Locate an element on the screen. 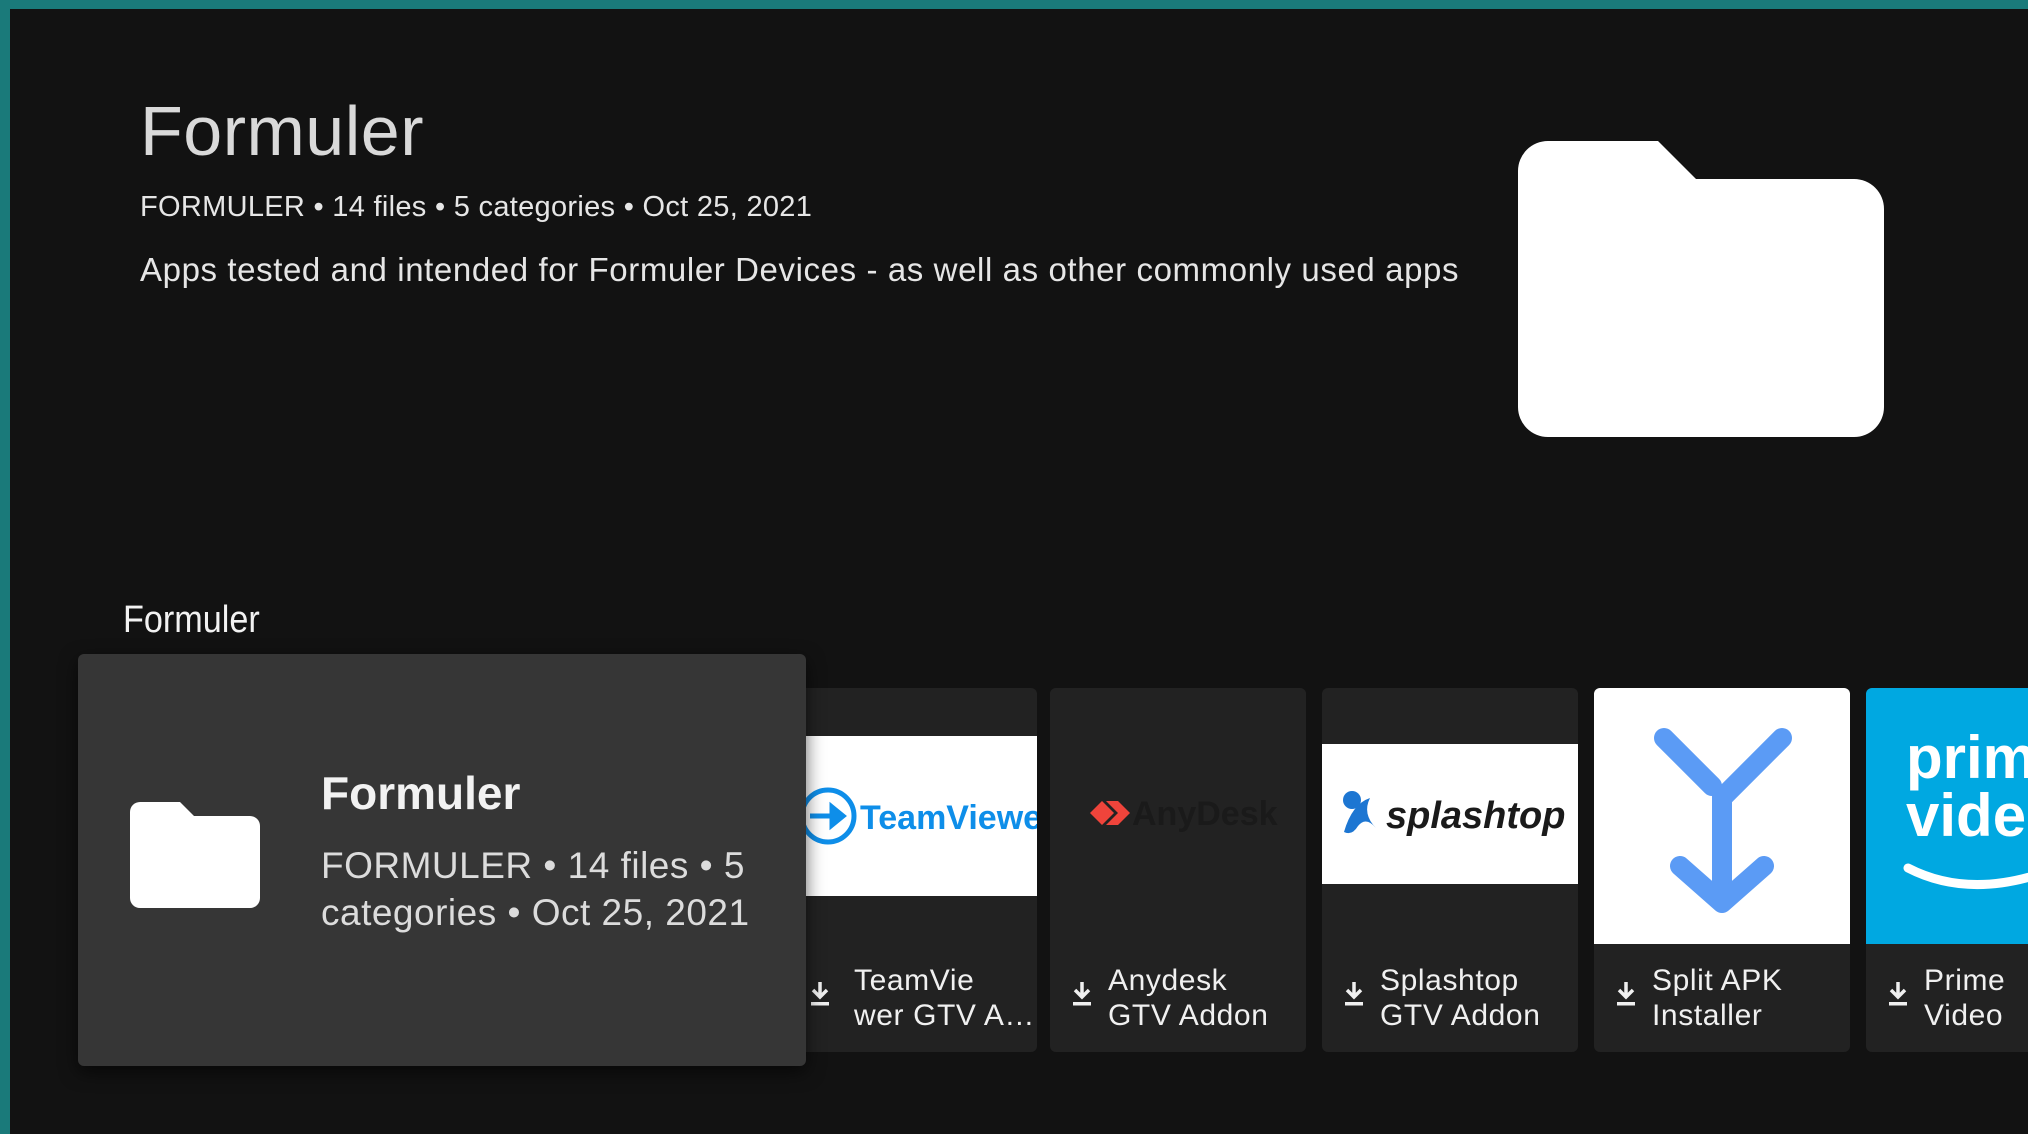 The height and width of the screenshot is (1134, 2028). anydesk-logo: AnyDesk is located at coordinates (1178, 816).